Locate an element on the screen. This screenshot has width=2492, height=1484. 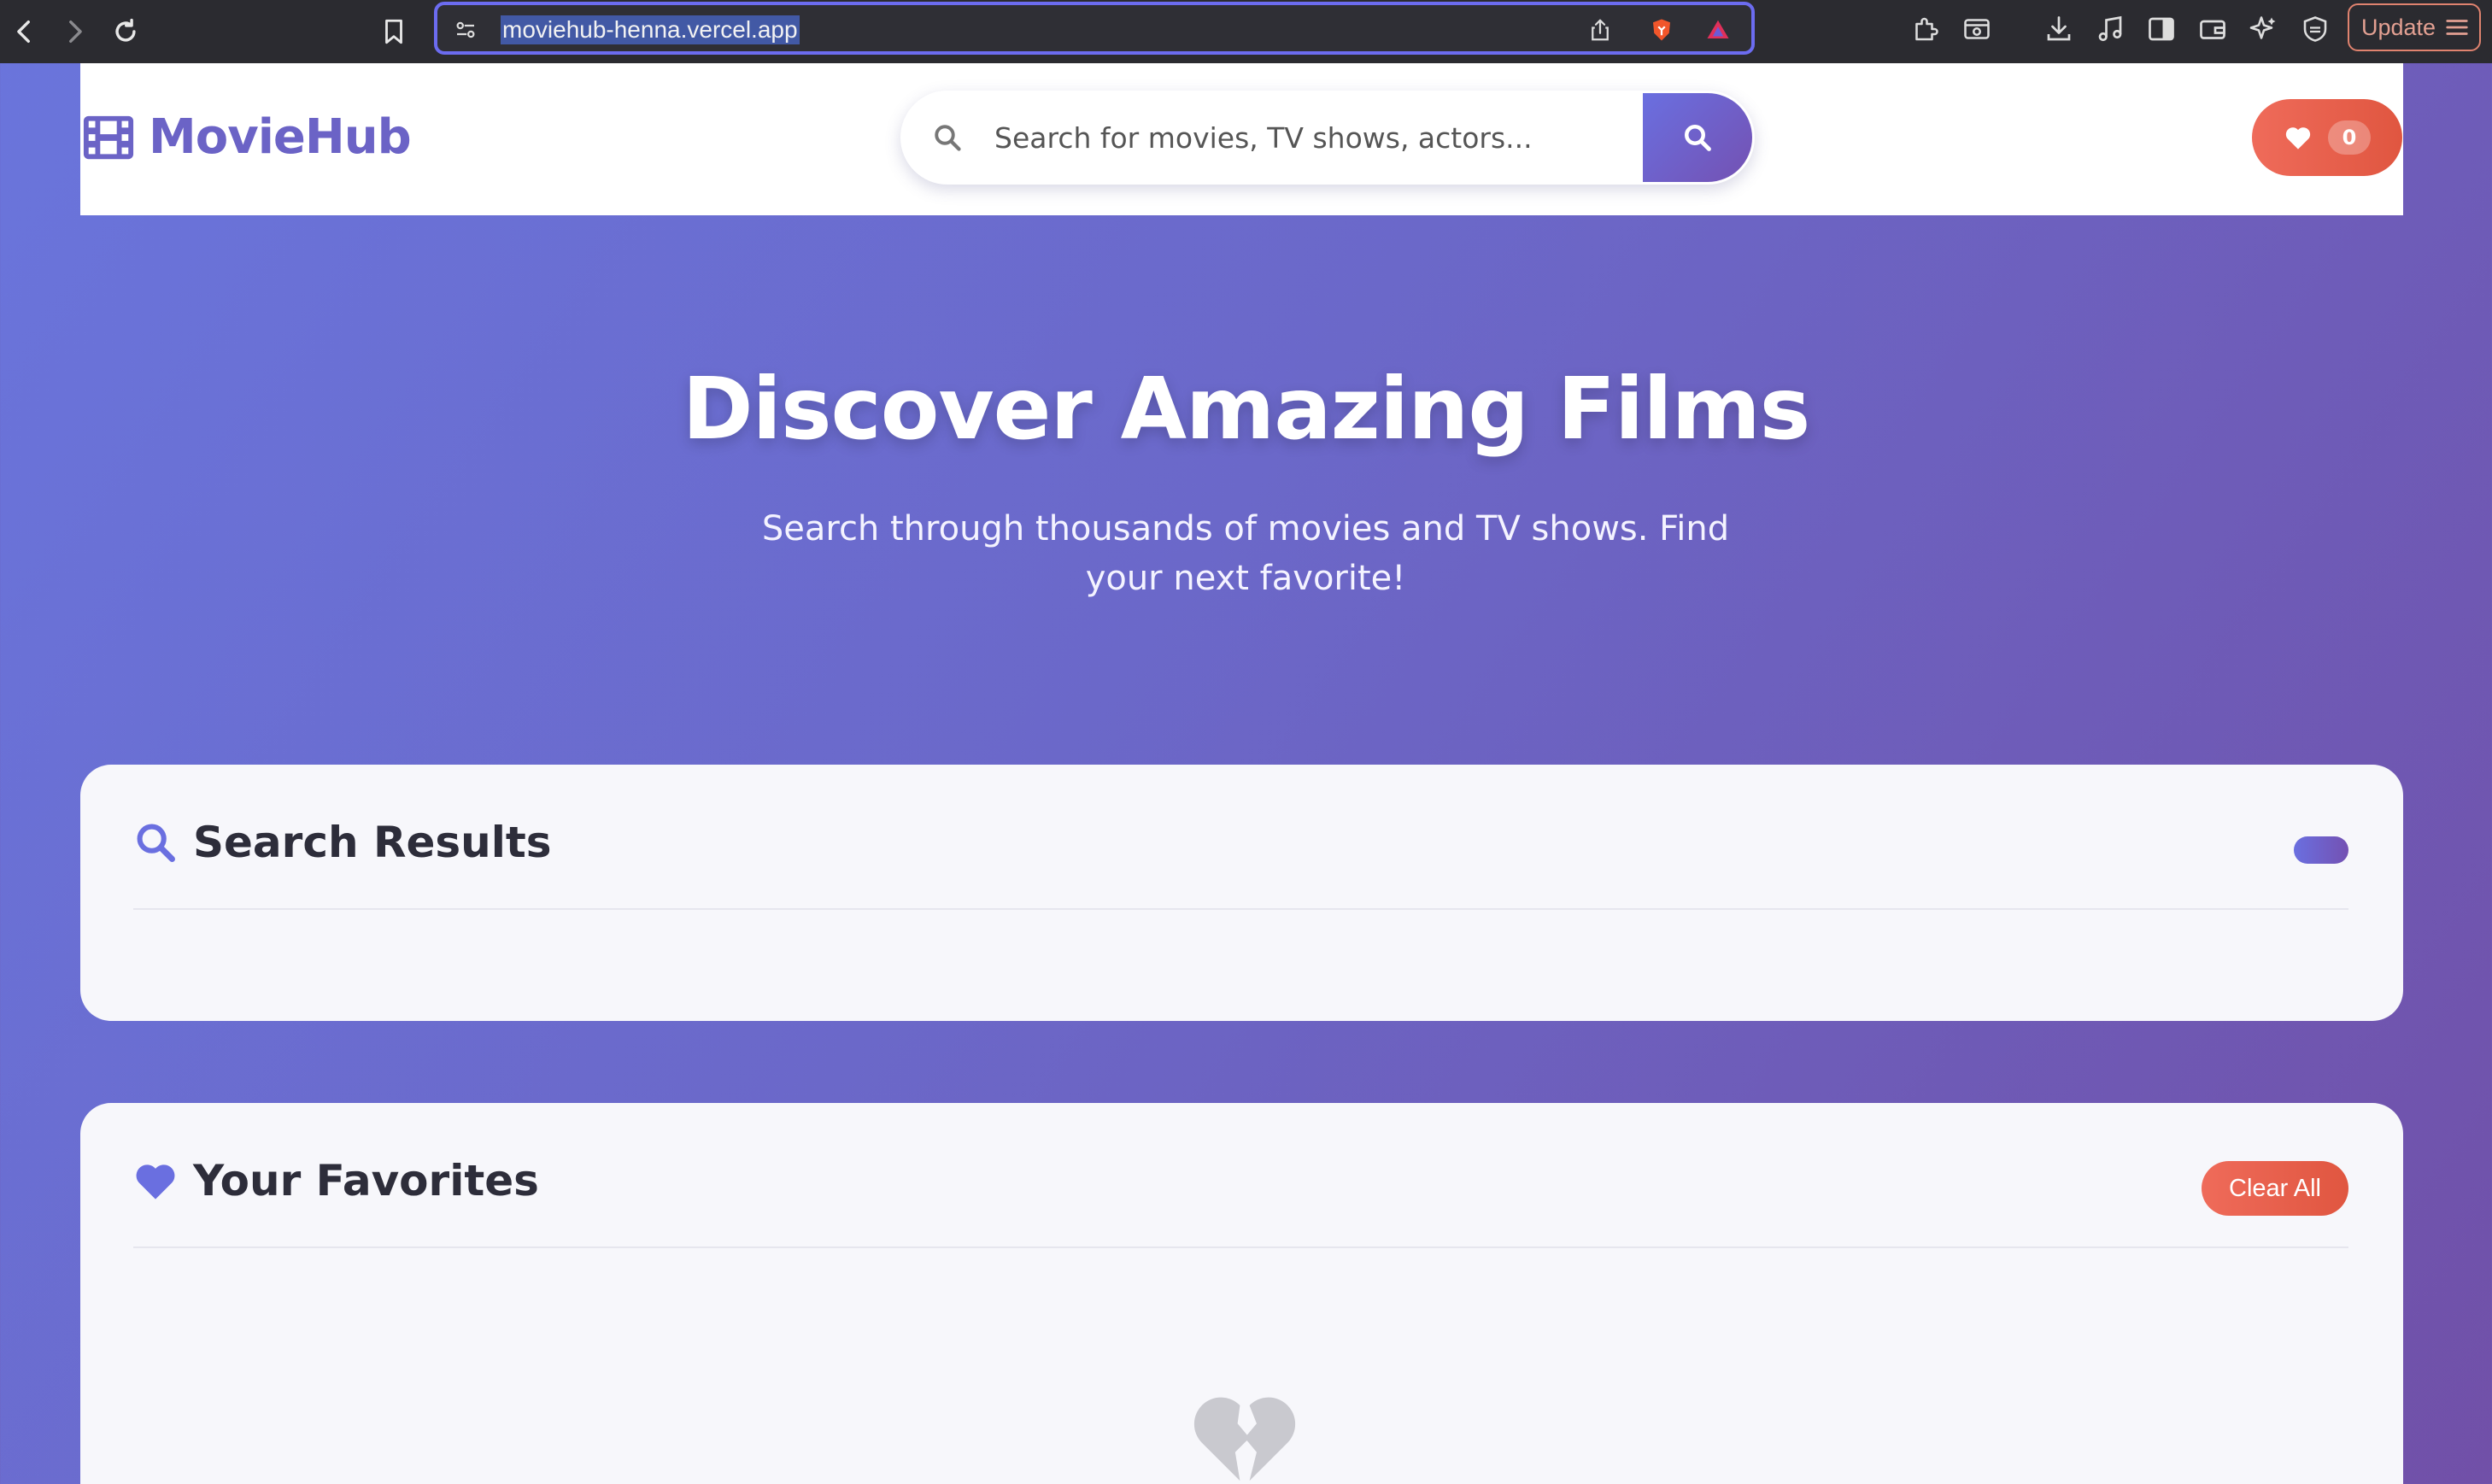
forward-arrow-icon is located at coordinates (74, 32).